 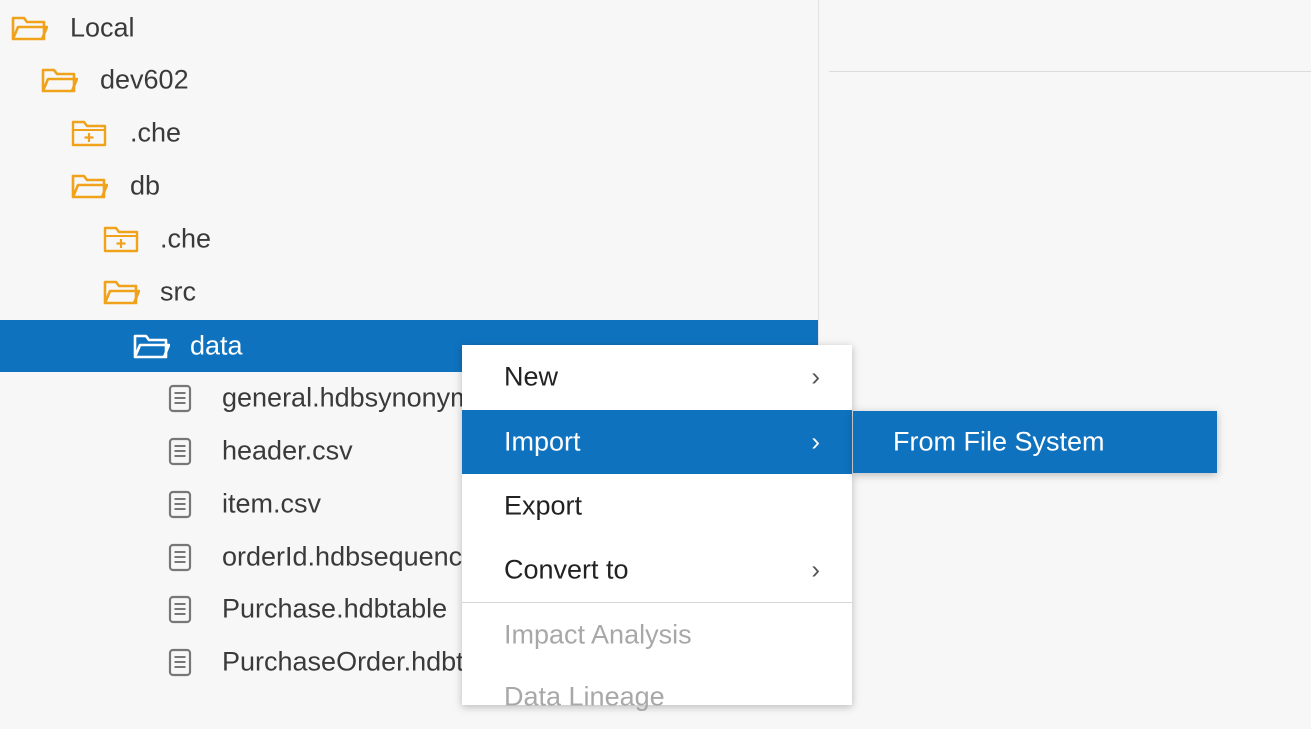 I want to click on menu-item-label: Import, so click(x=542, y=441).